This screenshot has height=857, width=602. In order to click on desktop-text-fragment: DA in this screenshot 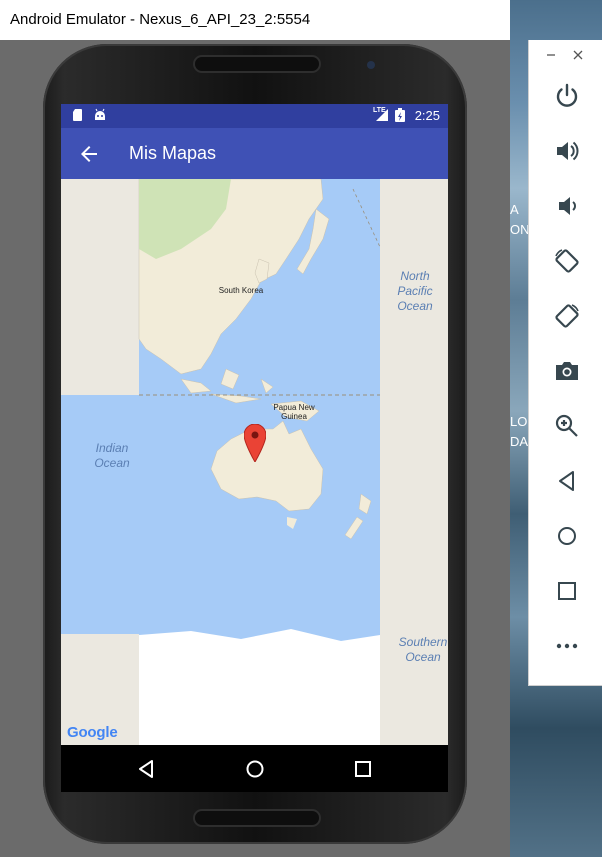, I will do `click(519, 441)`.